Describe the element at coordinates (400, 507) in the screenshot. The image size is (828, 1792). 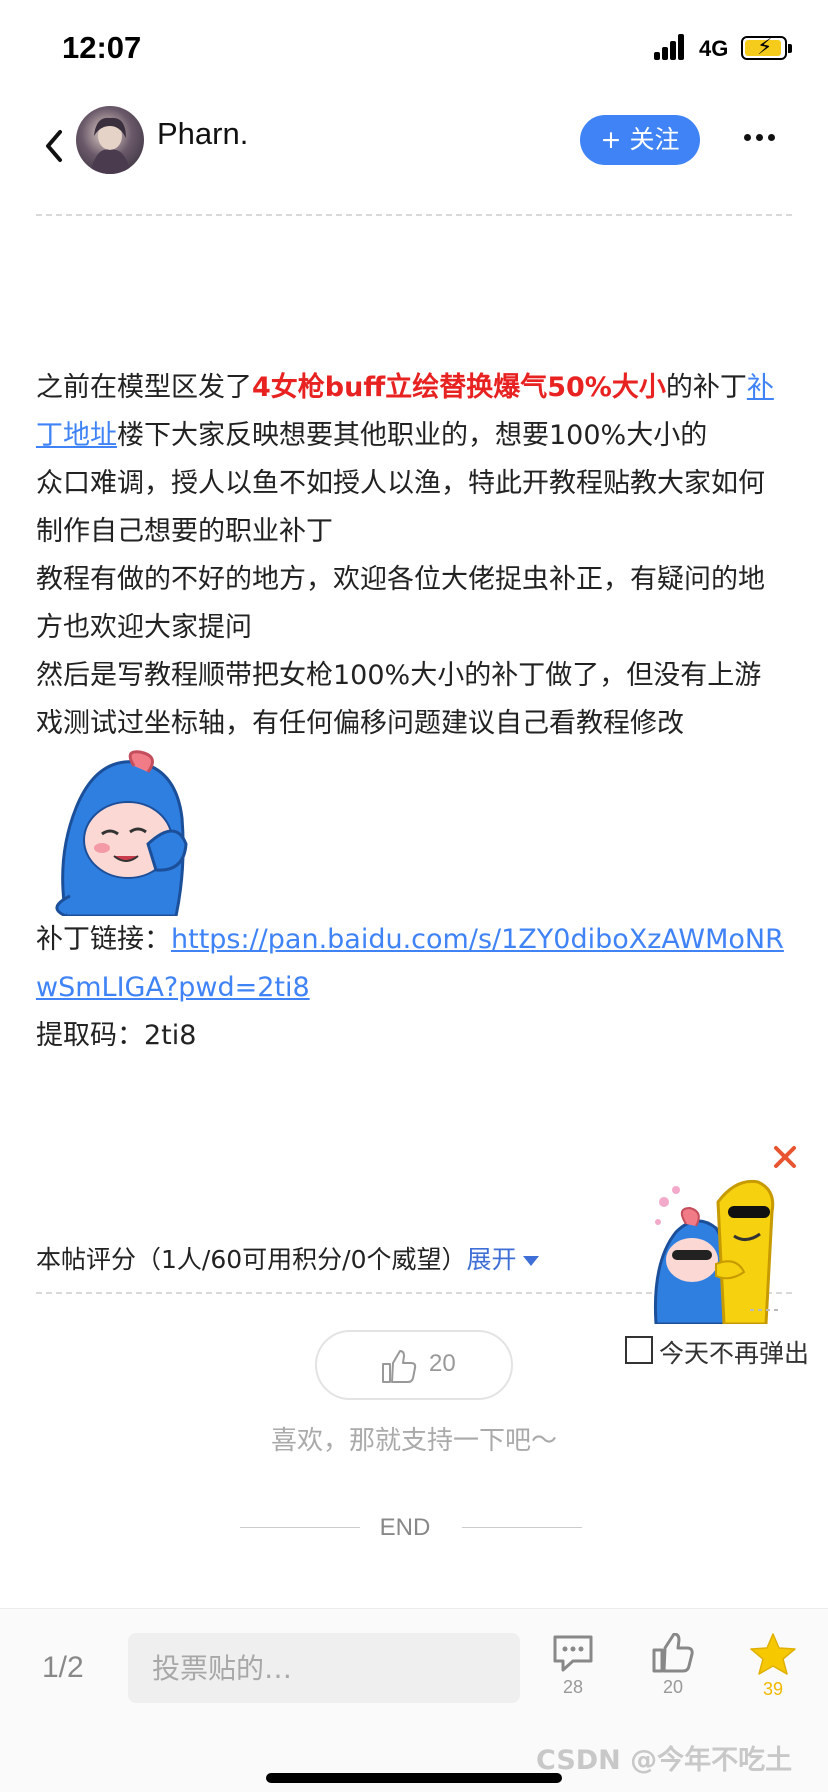
I see `paragraph-tutorial: 众口难调，授人以鱼不如授人以渔，特此开教程贴教大家如何制作自己想要的职业补丁` at that location.